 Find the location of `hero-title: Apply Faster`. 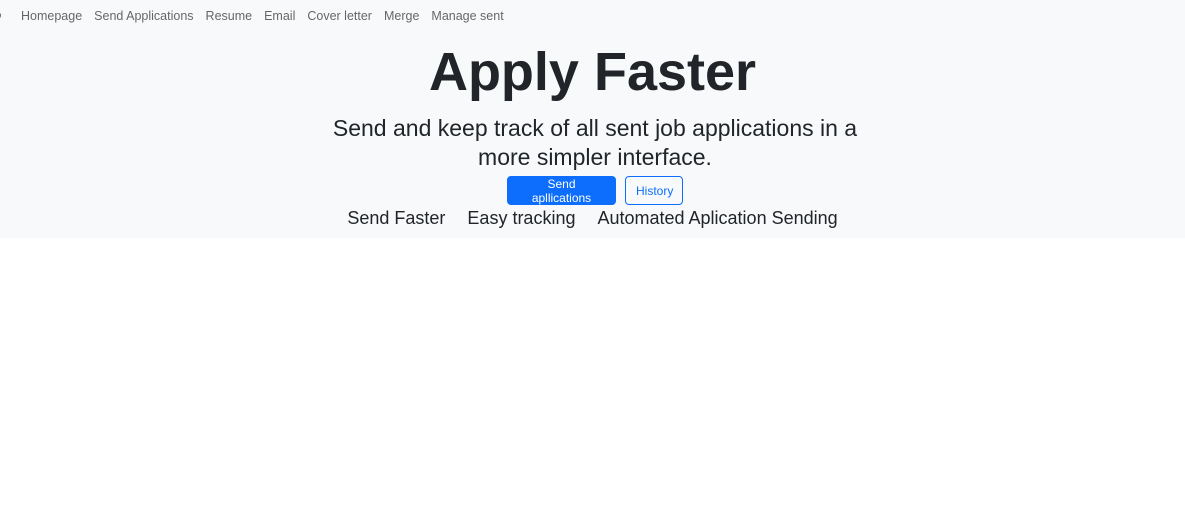

hero-title: Apply Faster is located at coordinates (592, 72).